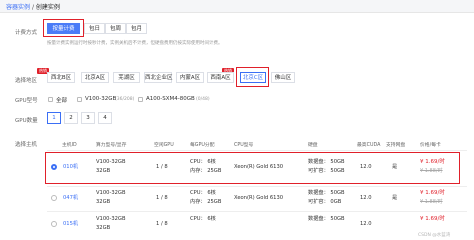  Describe the element at coordinates (237, 6) in the screenshot. I see `top-bar` at that location.